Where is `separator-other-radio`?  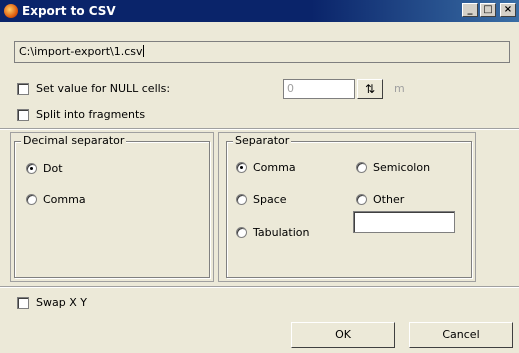 separator-other-radio is located at coordinates (361, 199).